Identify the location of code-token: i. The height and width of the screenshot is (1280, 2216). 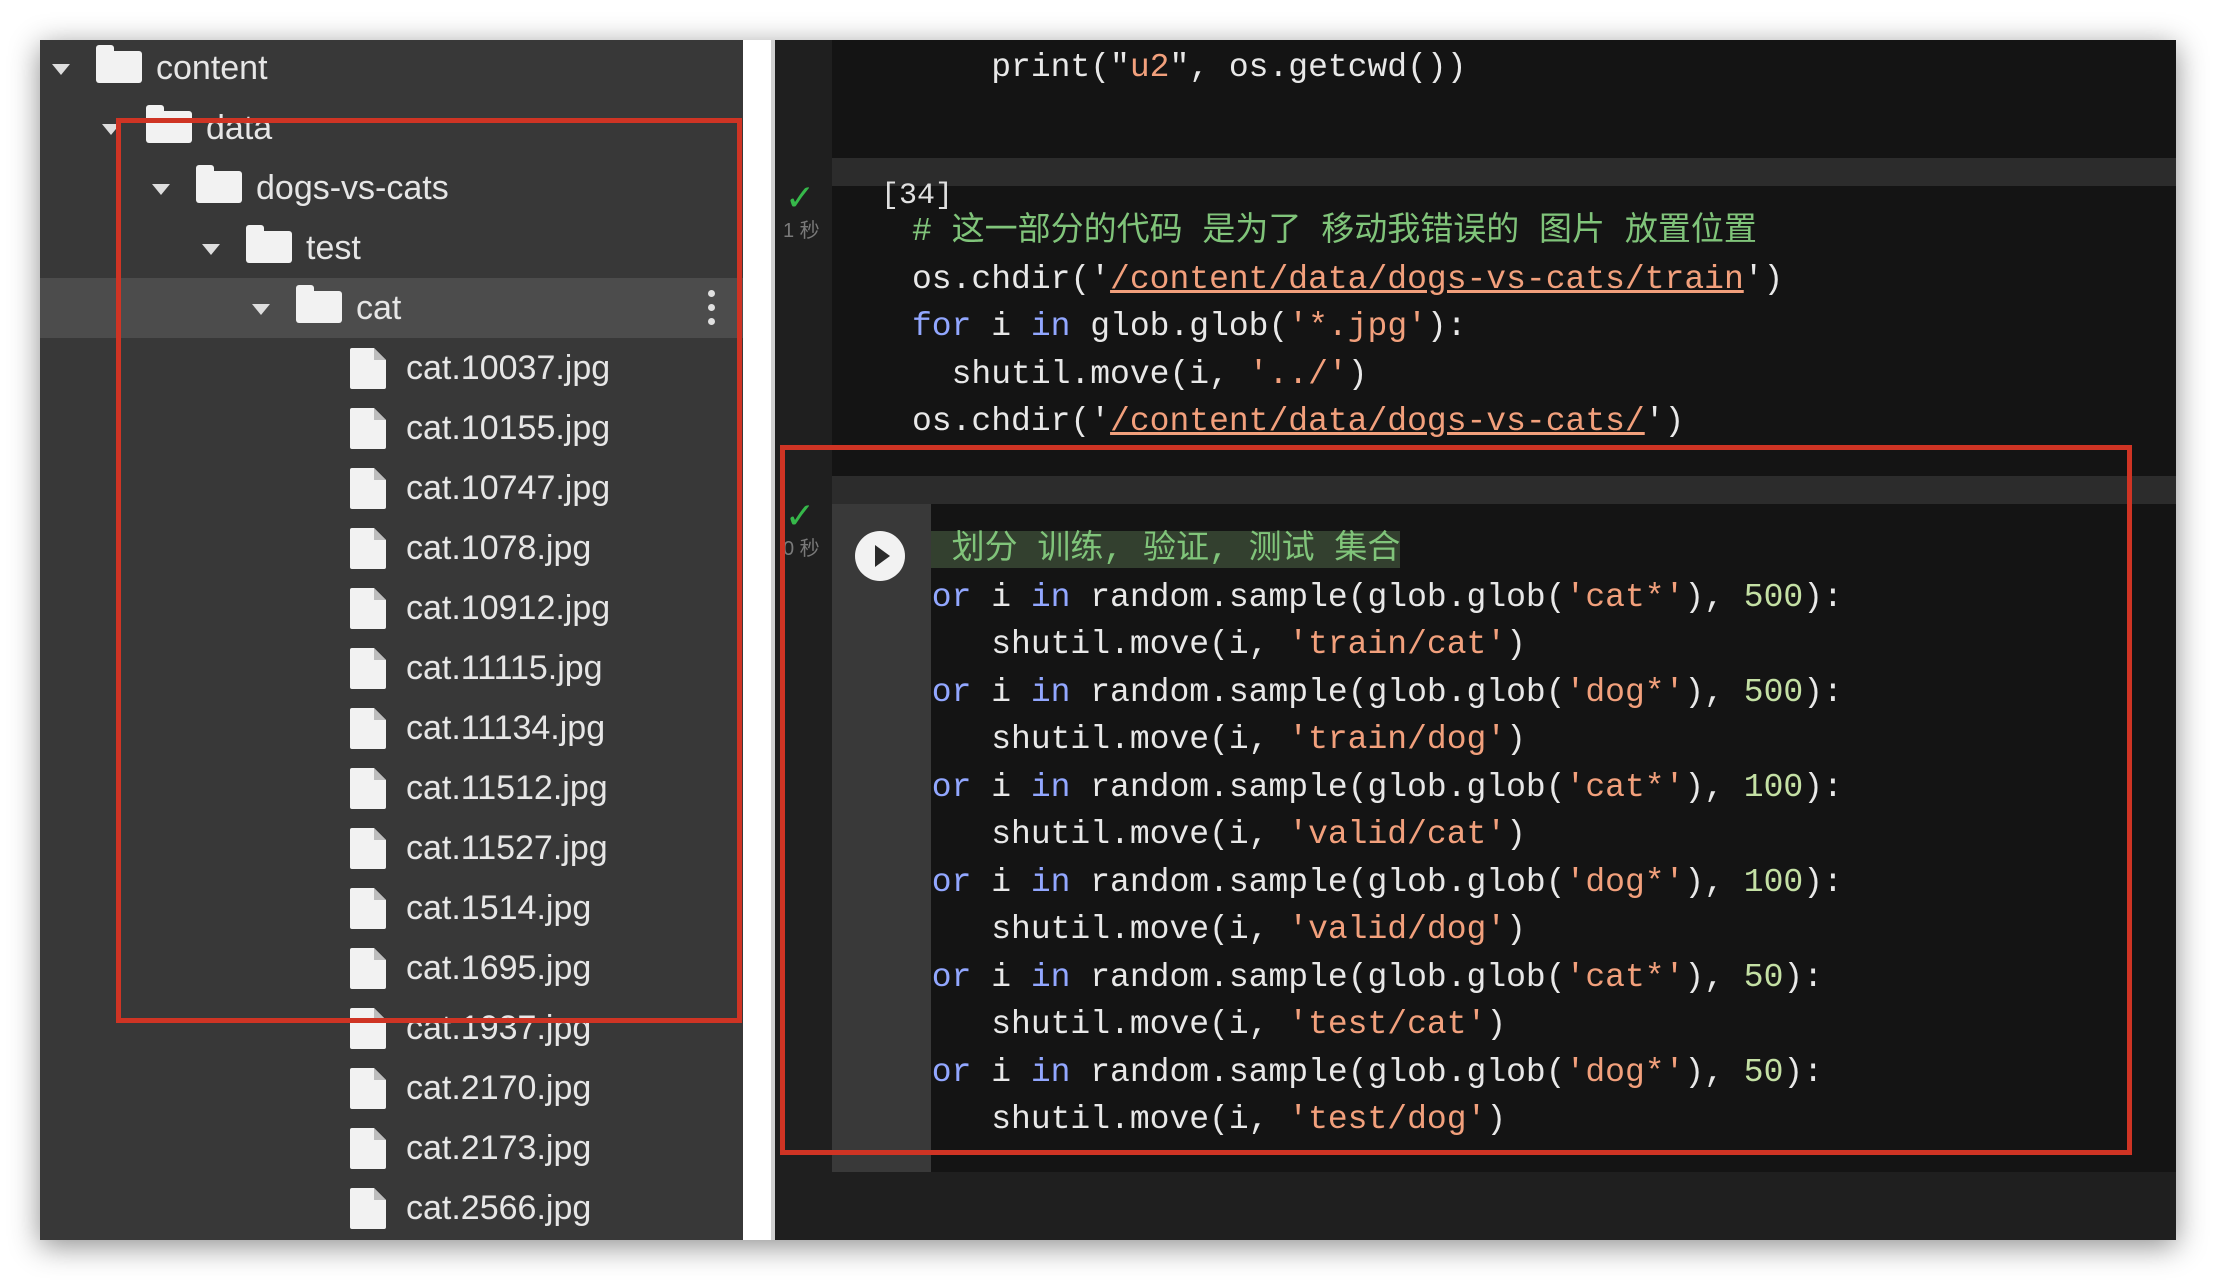
(1001, 326).